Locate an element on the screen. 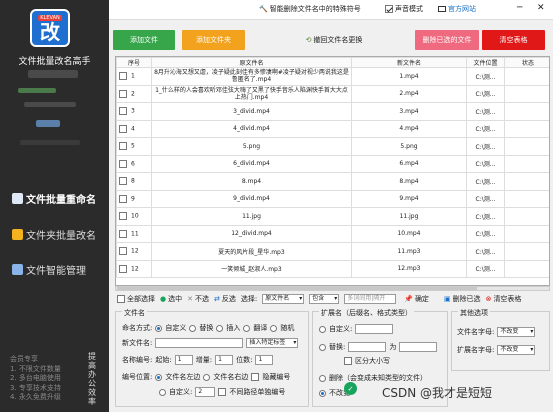 This screenshot has height=412, width=553. nav-file-rename: 文件批量重命名 is located at coordinates (54, 198).